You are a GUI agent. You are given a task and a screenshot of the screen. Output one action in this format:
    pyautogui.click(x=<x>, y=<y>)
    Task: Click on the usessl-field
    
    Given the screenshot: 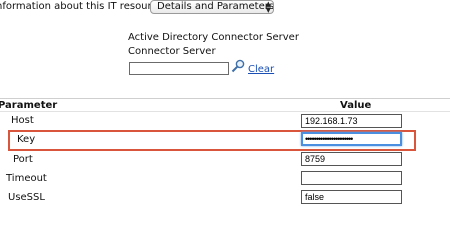 What is the action you would take?
    pyautogui.click(x=351, y=197)
    